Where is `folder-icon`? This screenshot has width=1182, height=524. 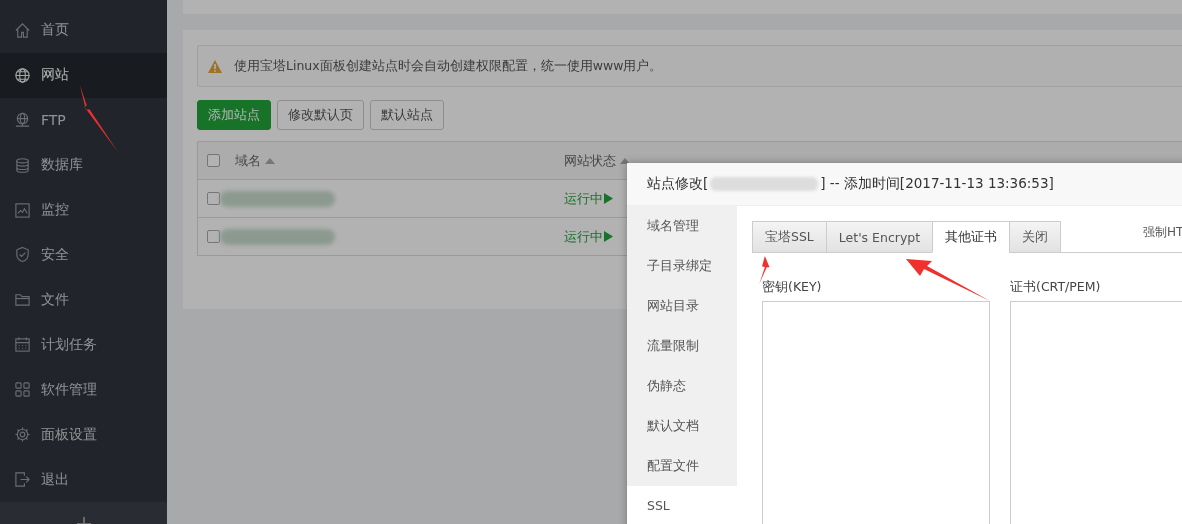
folder-icon is located at coordinates (22, 300).